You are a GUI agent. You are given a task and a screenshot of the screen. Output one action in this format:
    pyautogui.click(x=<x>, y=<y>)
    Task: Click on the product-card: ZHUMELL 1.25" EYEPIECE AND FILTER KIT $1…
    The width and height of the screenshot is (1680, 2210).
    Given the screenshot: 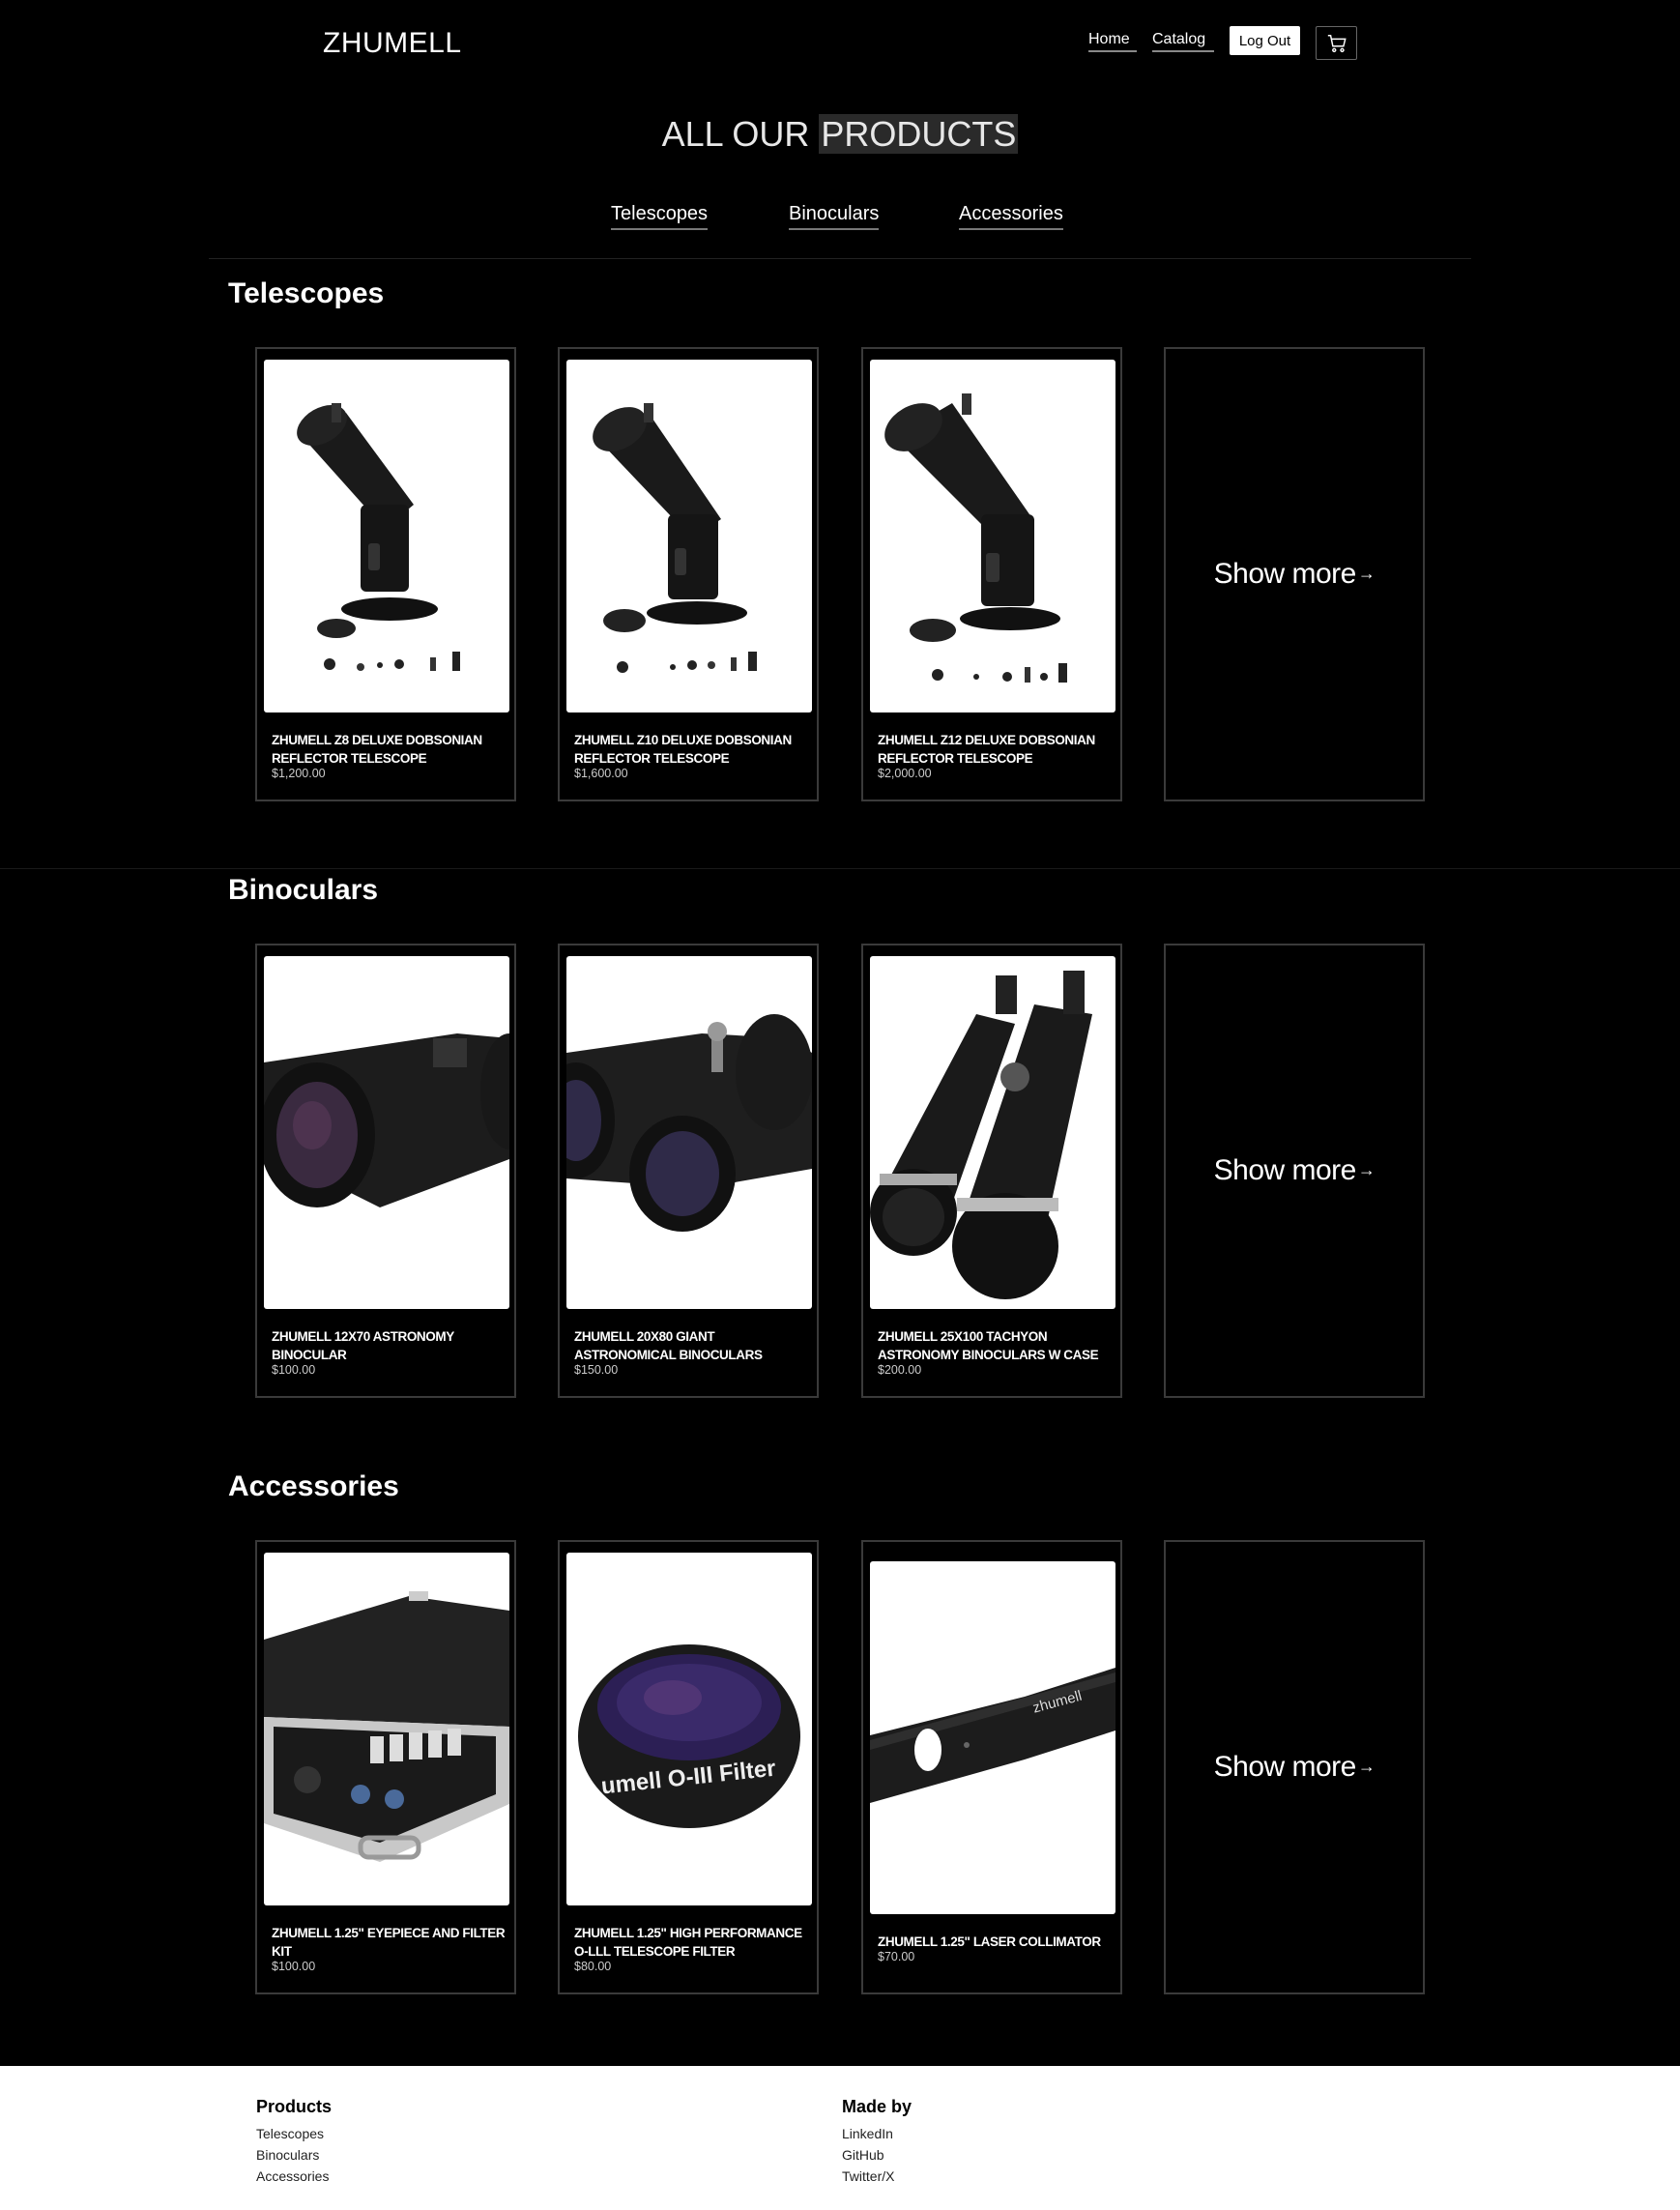 What is the action you would take?
    pyautogui.click(x=386, y=1767)
    